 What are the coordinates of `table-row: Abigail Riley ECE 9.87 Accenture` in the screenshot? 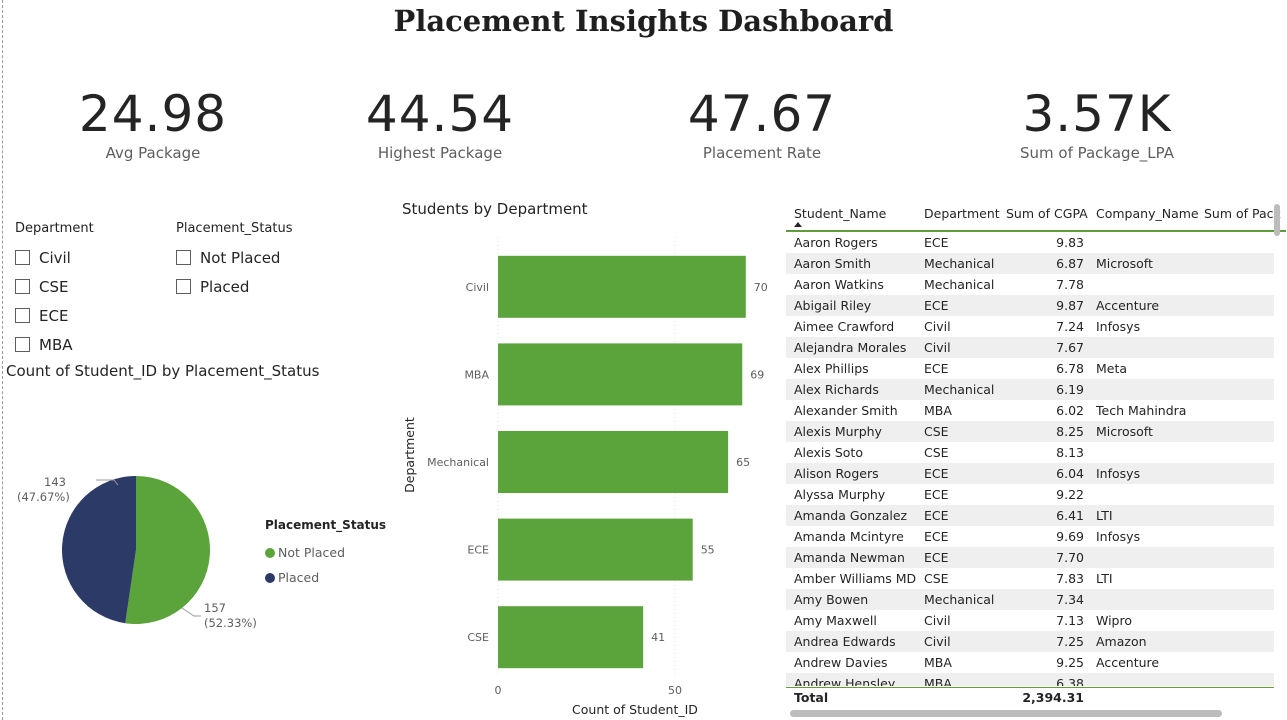 It's located at (1030, 305).